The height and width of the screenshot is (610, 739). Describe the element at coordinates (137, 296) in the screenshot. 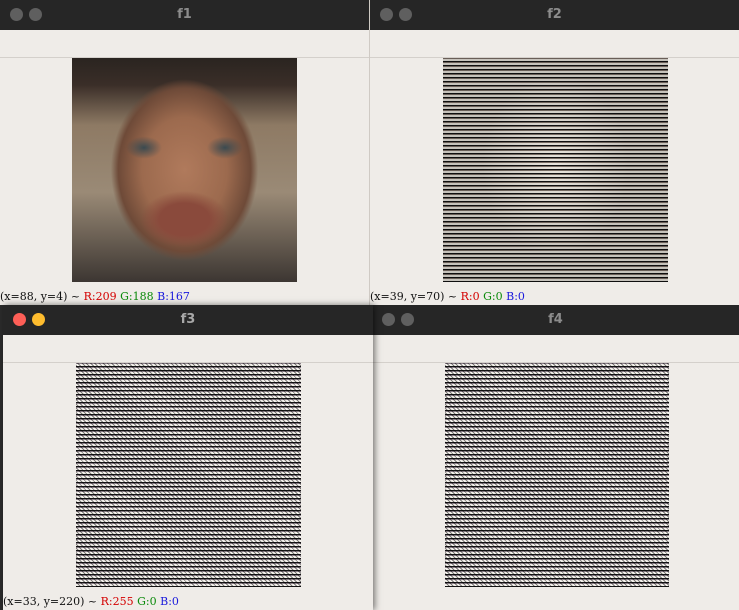

I see `pixel-green: G:188` at that location.